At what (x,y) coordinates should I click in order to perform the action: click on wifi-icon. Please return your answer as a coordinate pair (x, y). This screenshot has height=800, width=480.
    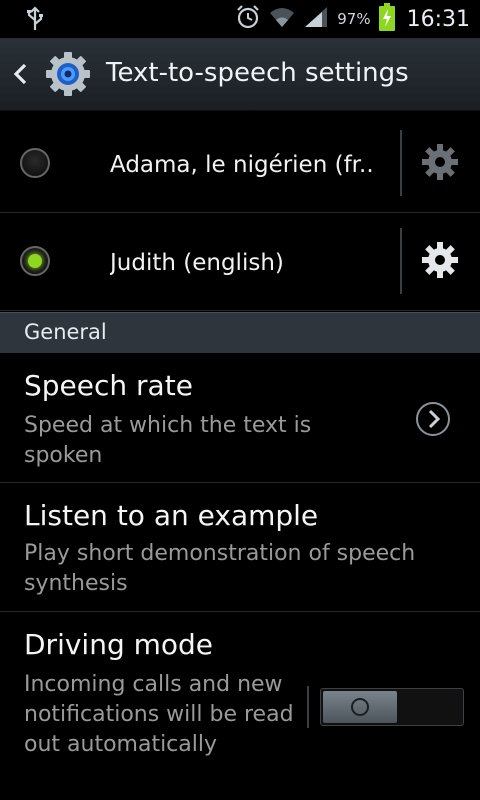
    Looking at the image, I should click on (282, 19).